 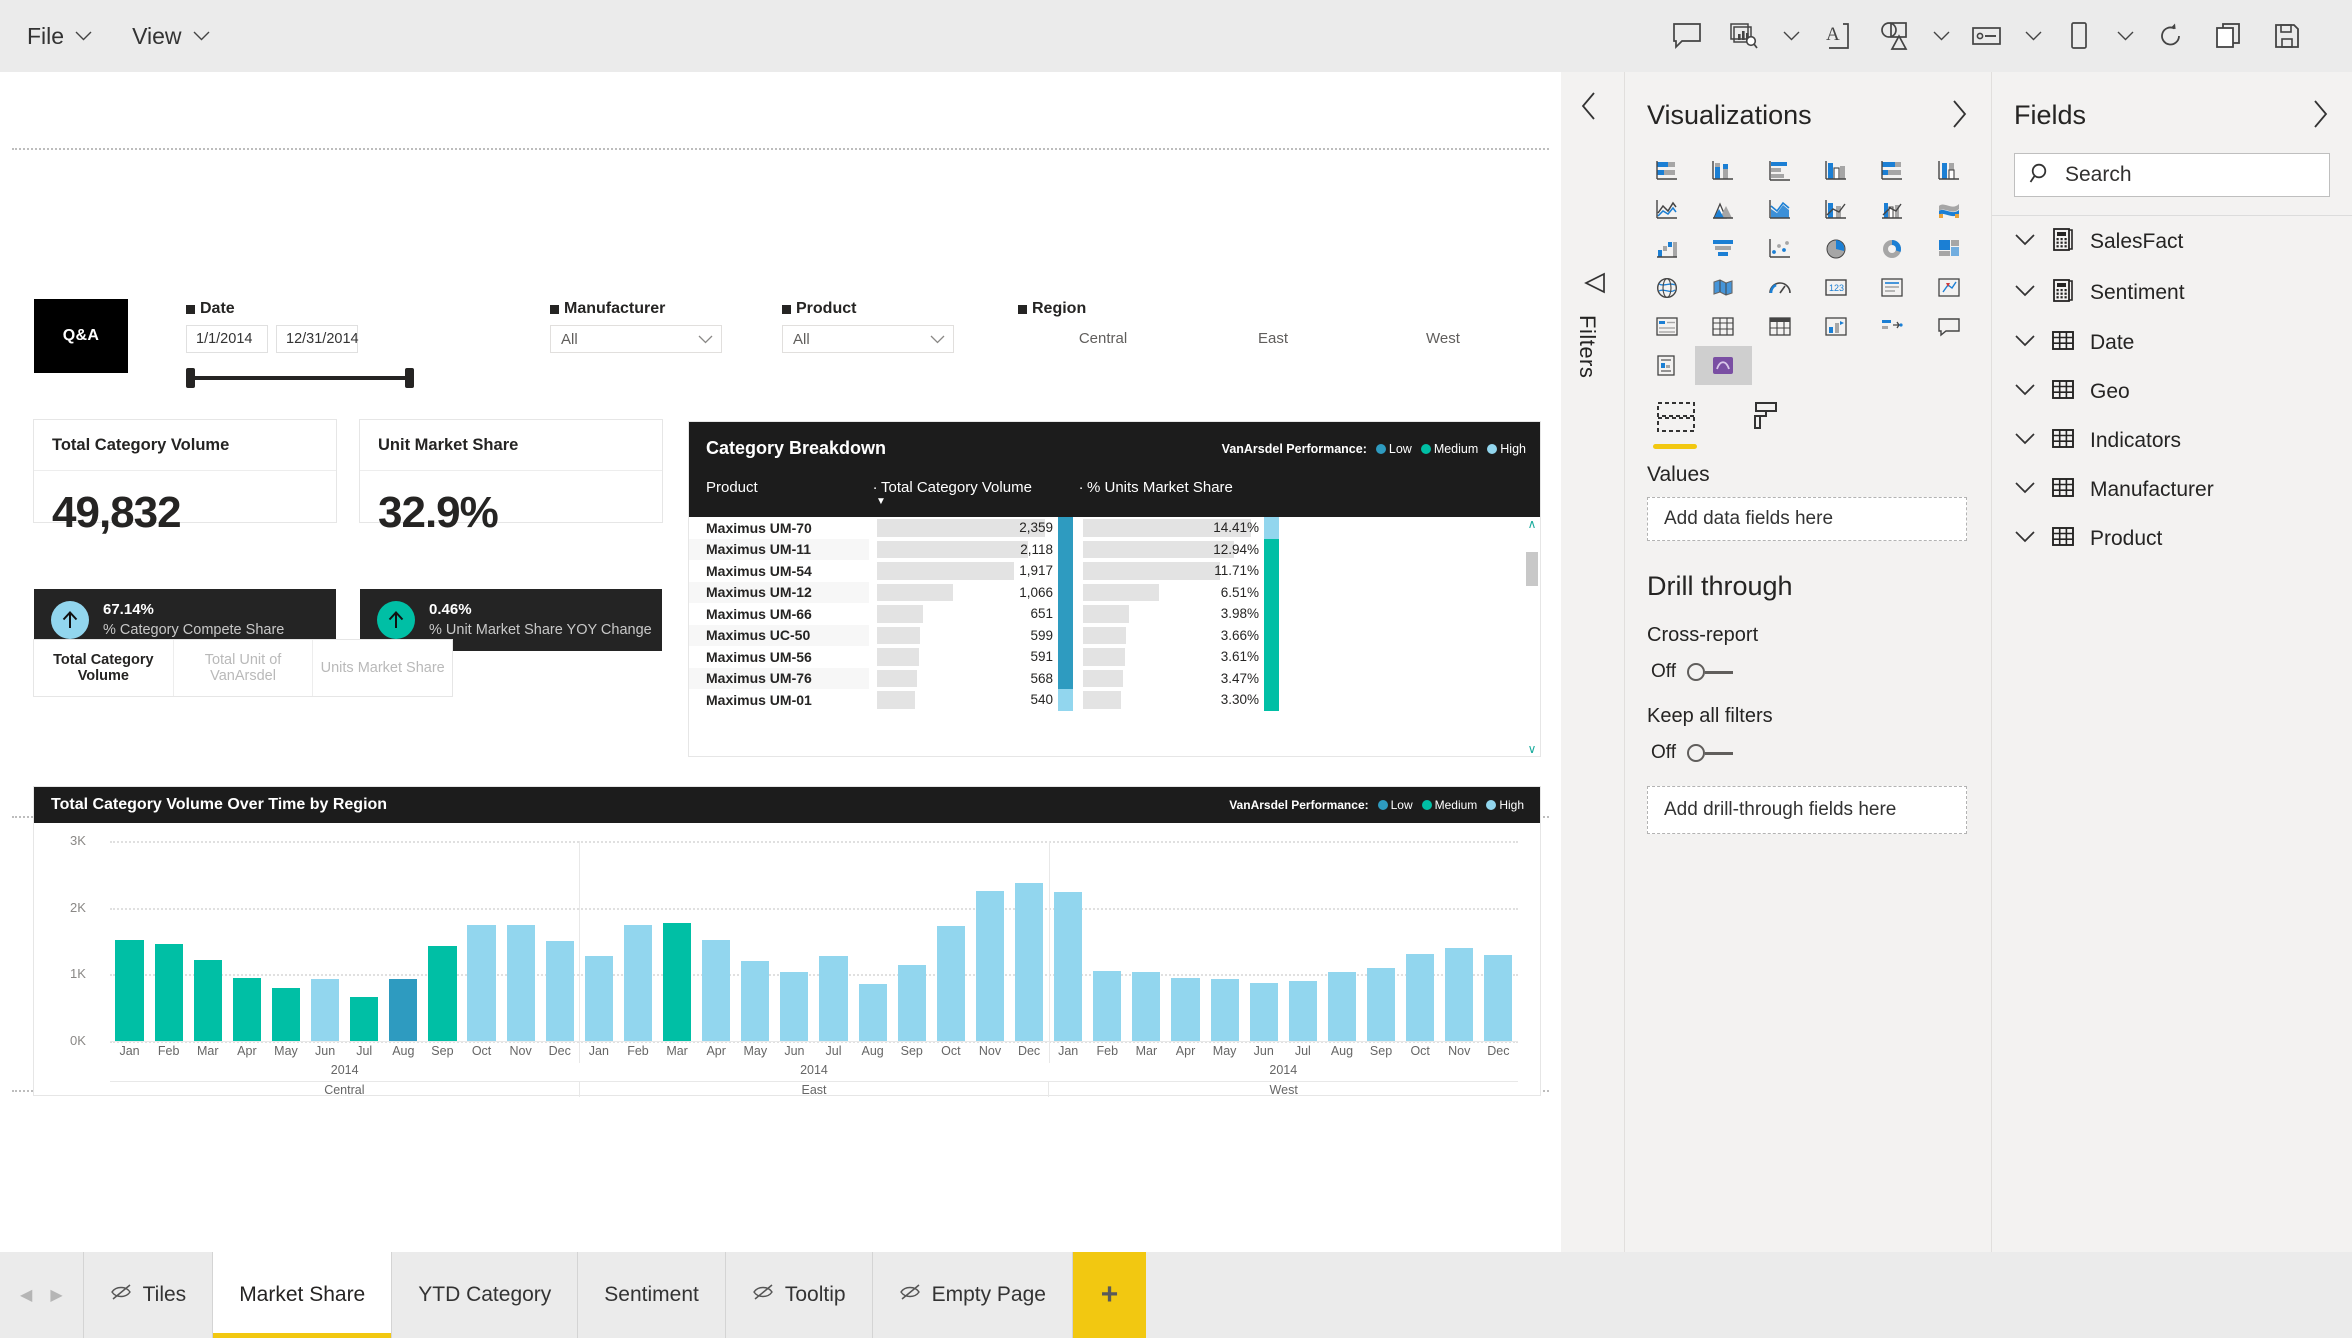 I want to click on pie-chart-icon, so click(x=1836, y=248).